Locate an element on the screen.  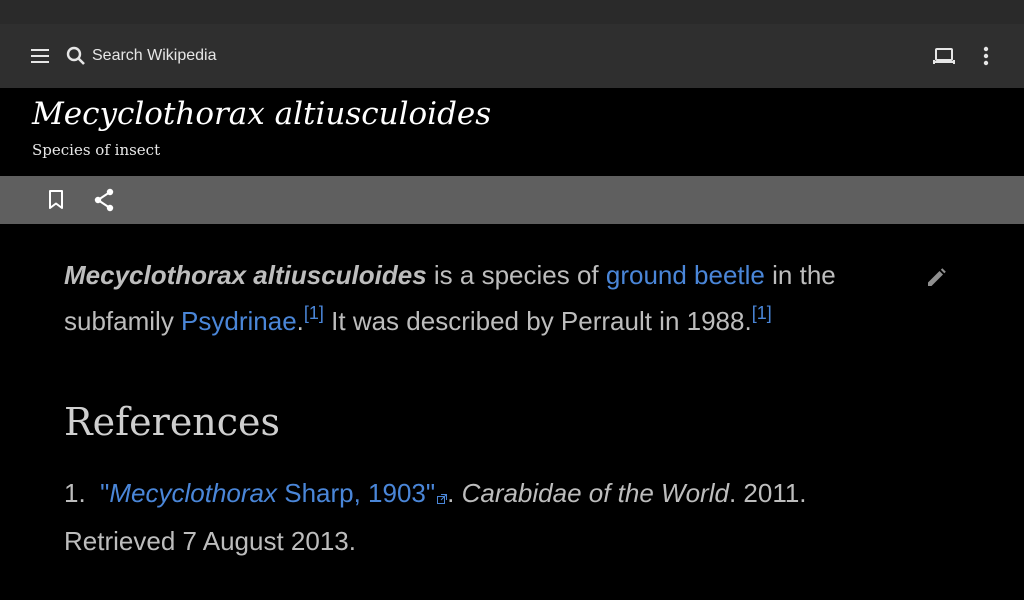
edit-pencil-icon is located at coordinates (936, 278).